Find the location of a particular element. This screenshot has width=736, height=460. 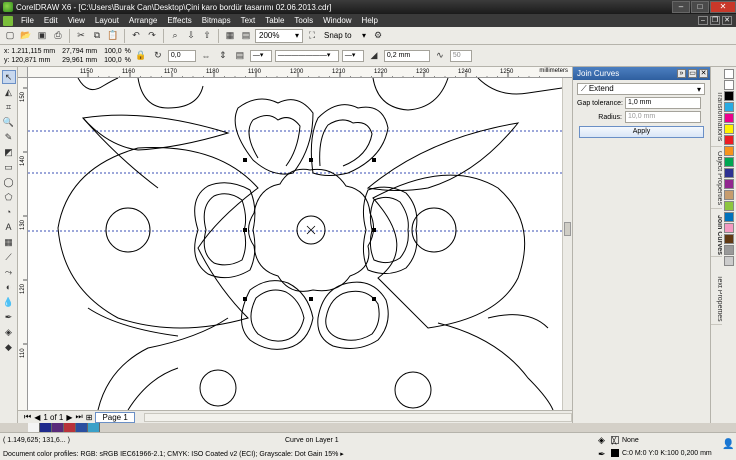

swatch-green is located at coordinates (729, 162).